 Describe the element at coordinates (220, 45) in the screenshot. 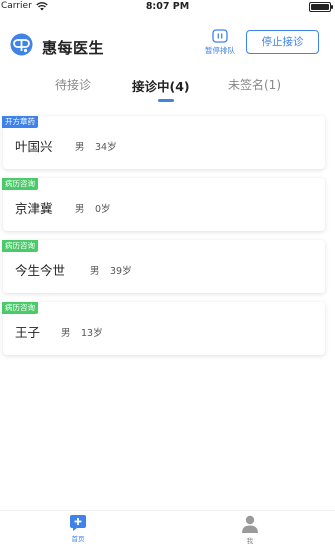

I see `pause-queue-button: 暂停排队` at that location.